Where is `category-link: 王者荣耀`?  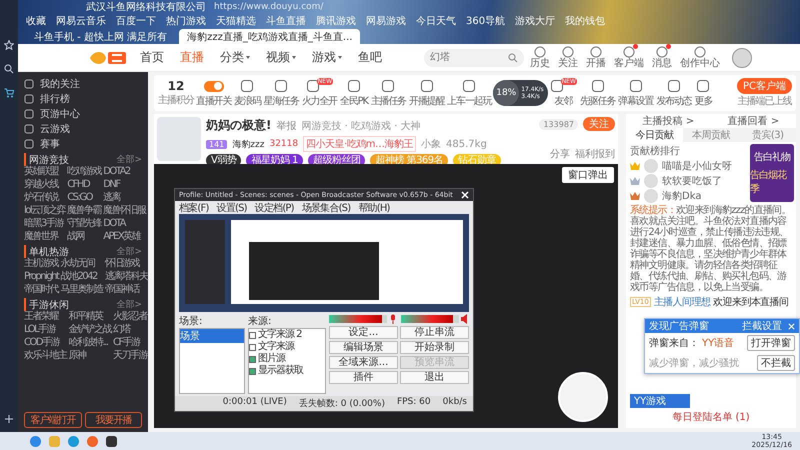 category-link: 王者荣耀 is located at coordinates (45, 317).